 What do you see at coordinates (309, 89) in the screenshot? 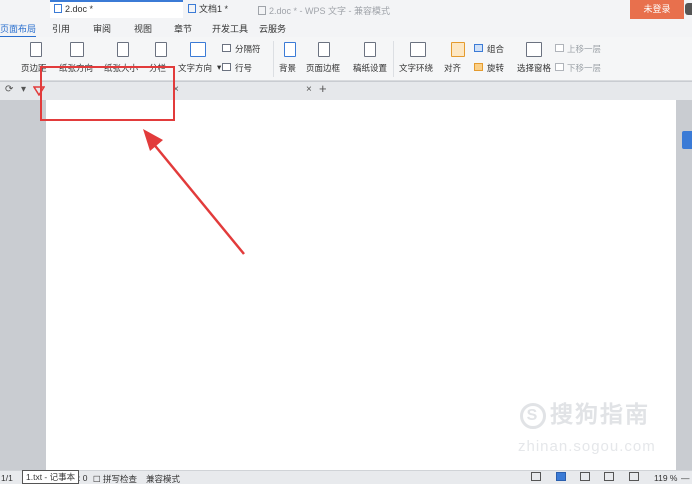
I see `close-tab-icon: ×` at bounding box center [309, 89].